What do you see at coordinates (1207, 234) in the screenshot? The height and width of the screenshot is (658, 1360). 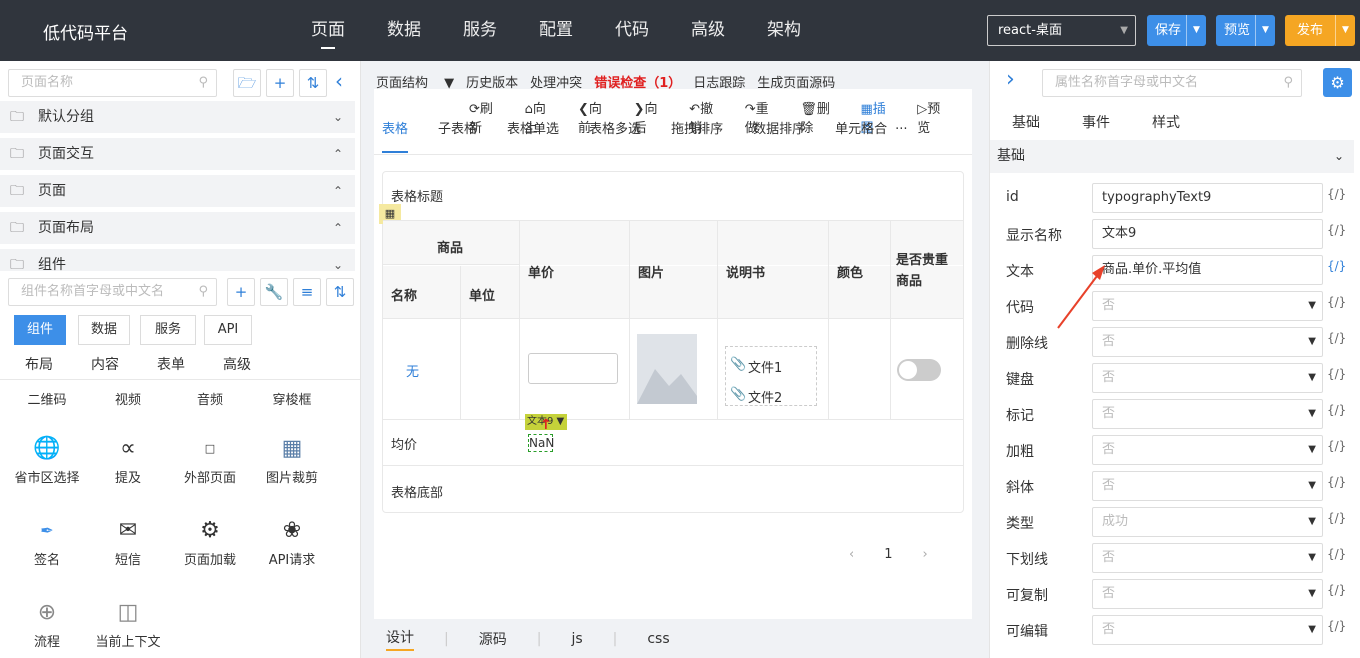 I see `prop-input: 文本9` at bounding box center [1207, 234].